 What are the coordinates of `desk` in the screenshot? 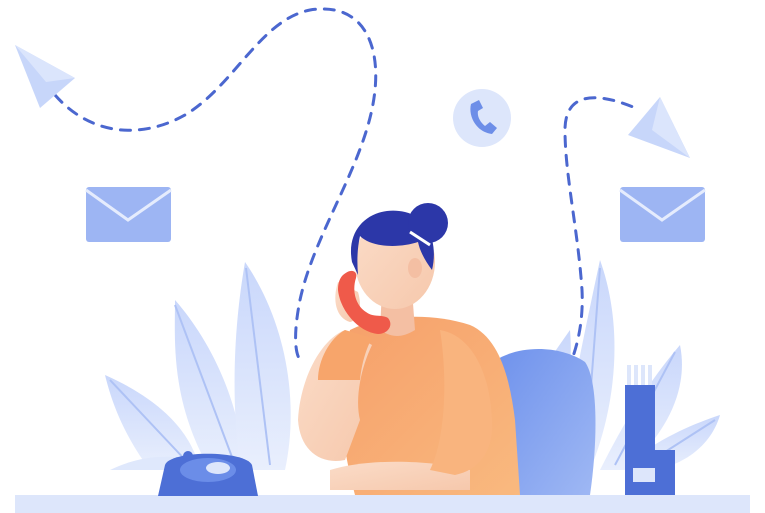 It's located at (382, 504).